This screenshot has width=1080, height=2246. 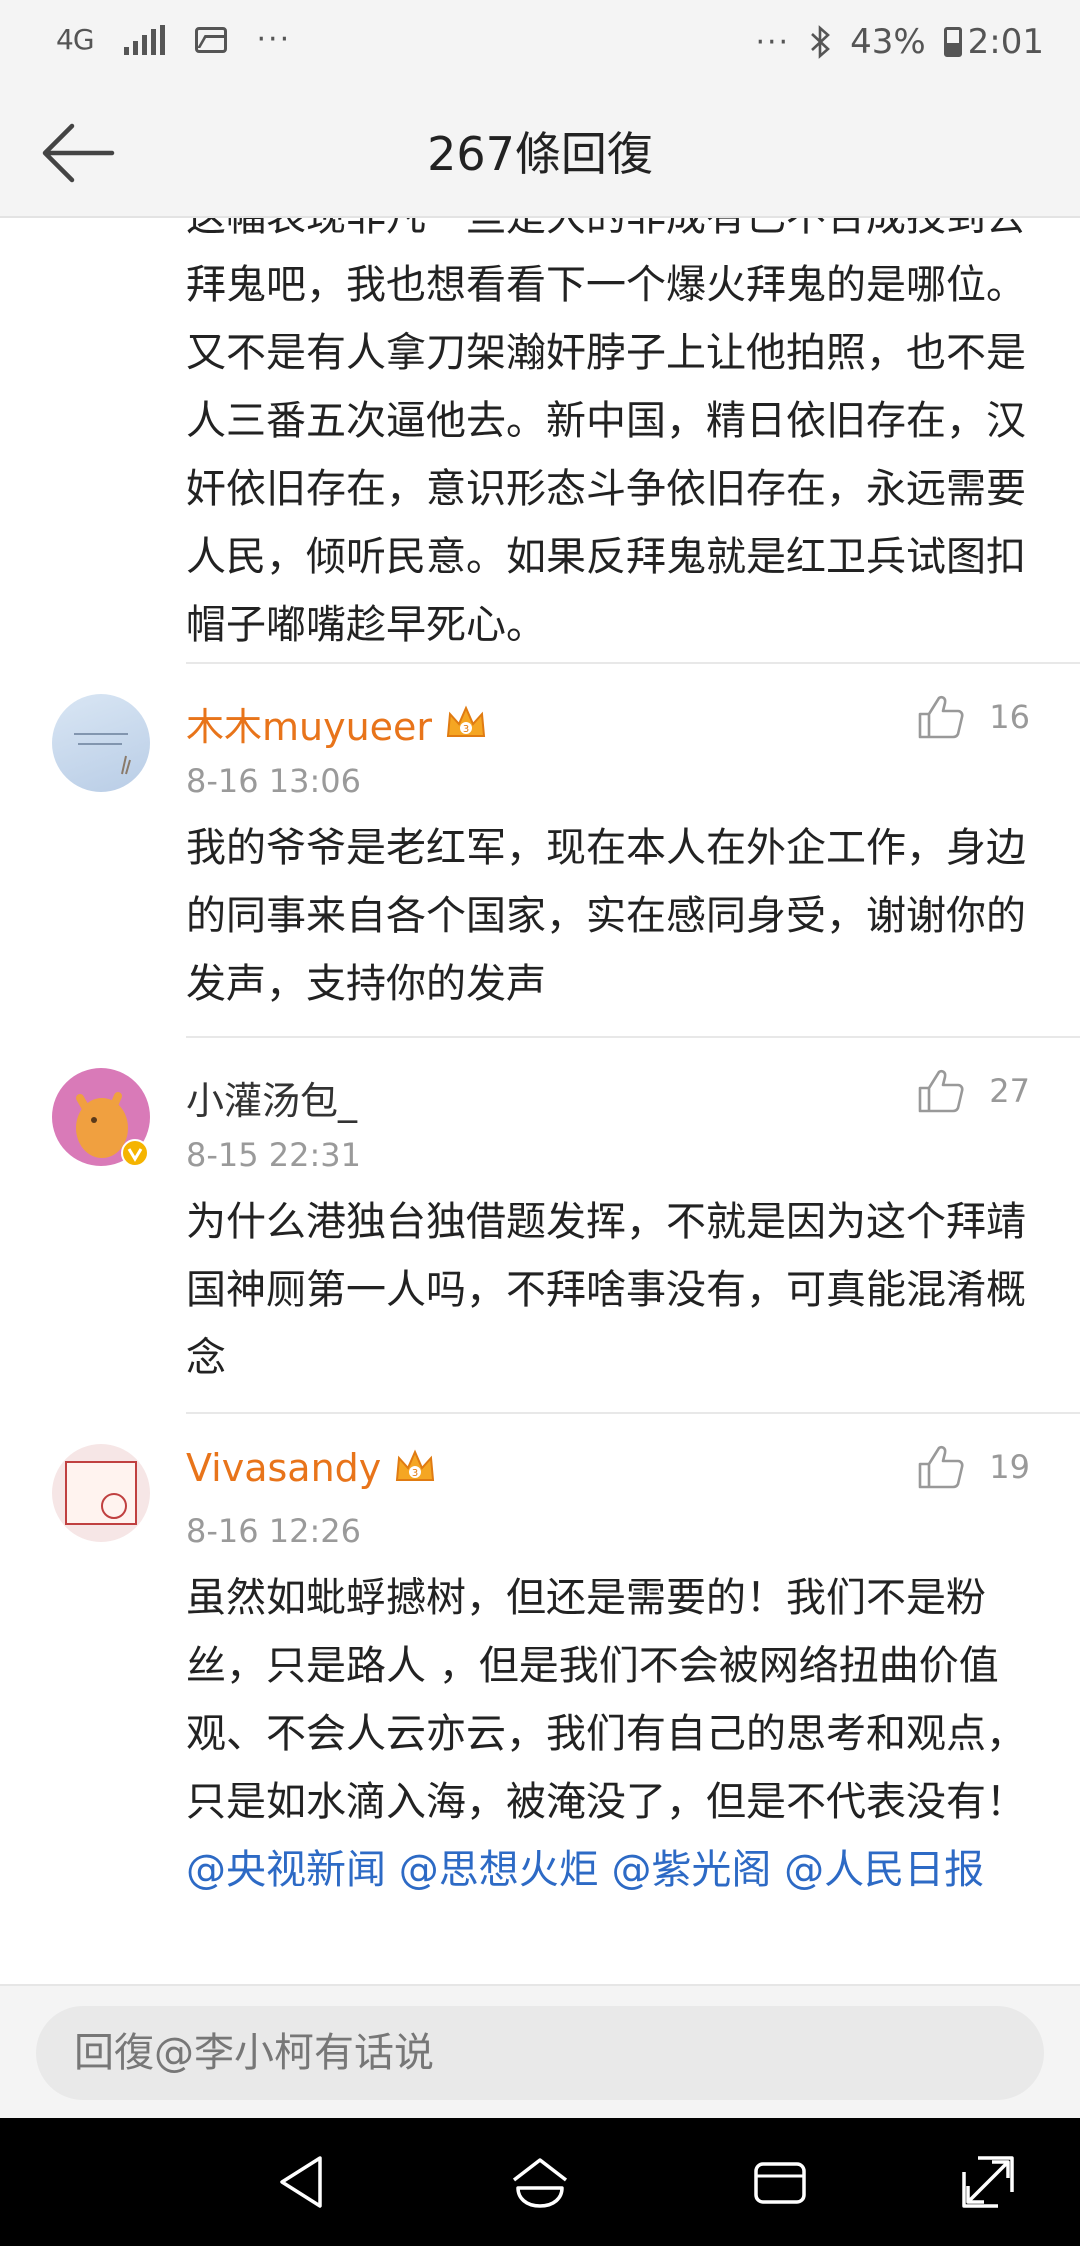 I want to click on system-nav-bar, so click(x=540, y=2182).